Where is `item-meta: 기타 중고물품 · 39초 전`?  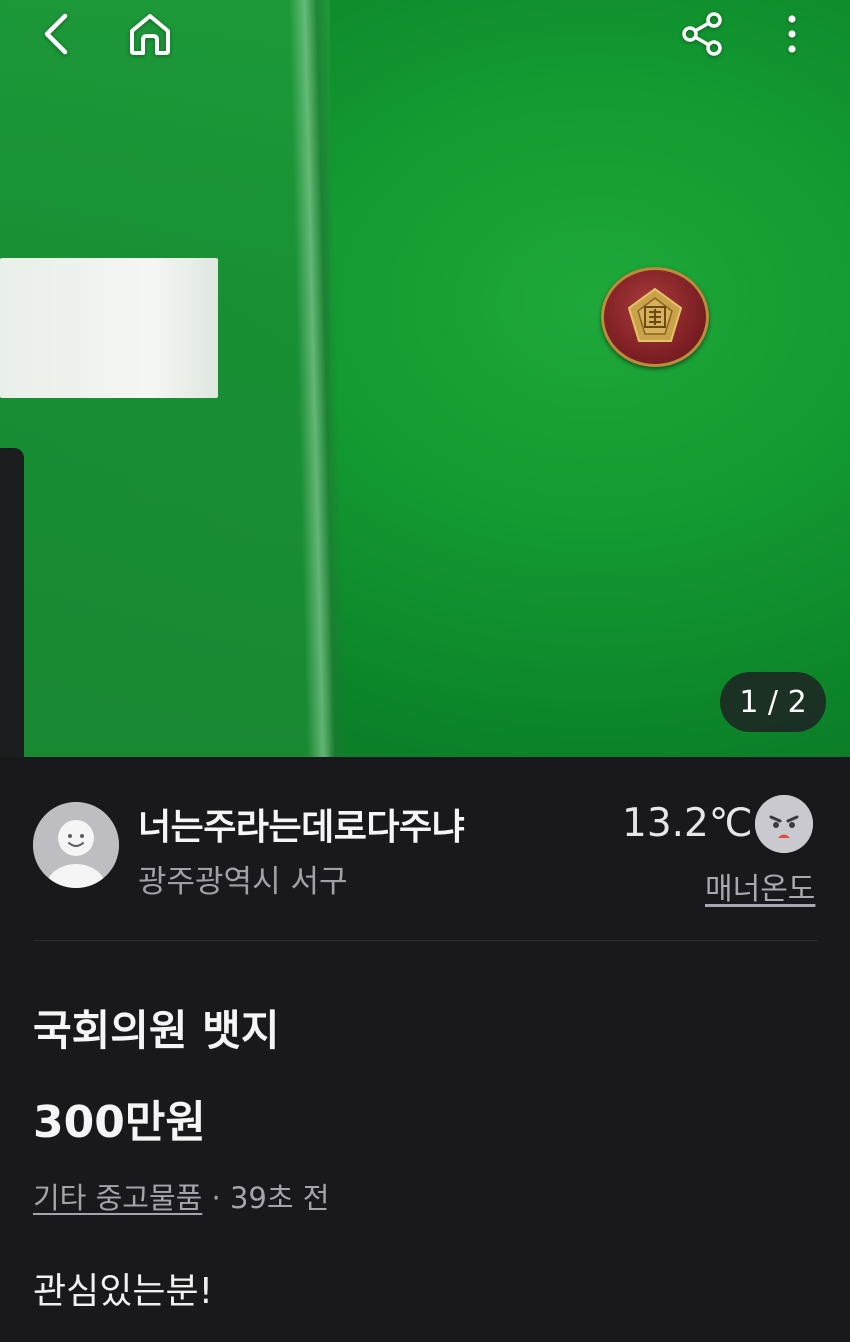
item-meta: 기타 중고물품 · 39초 전 is located at coordinates (181, 1196).